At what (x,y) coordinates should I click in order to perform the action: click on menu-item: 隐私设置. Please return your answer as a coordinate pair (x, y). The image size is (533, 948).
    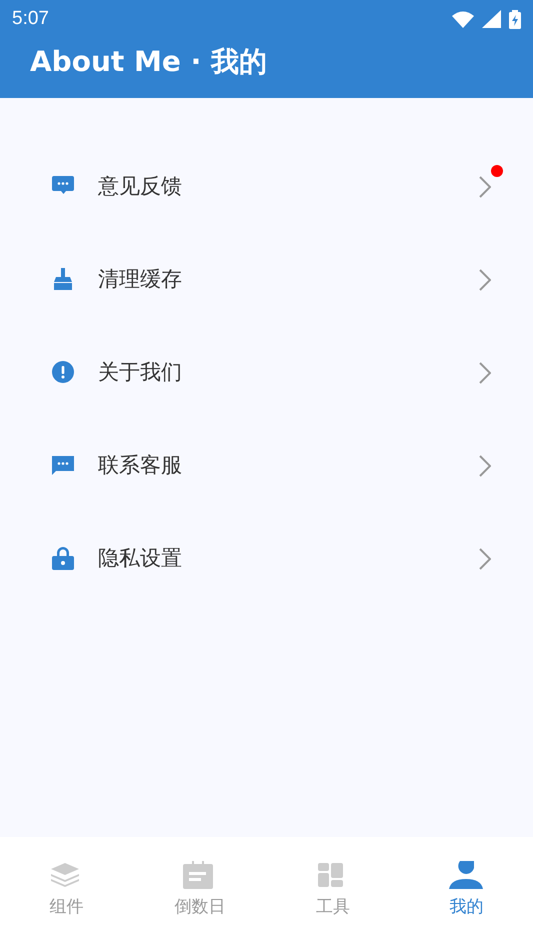
    Looking at the image, I should click on (266, 558).